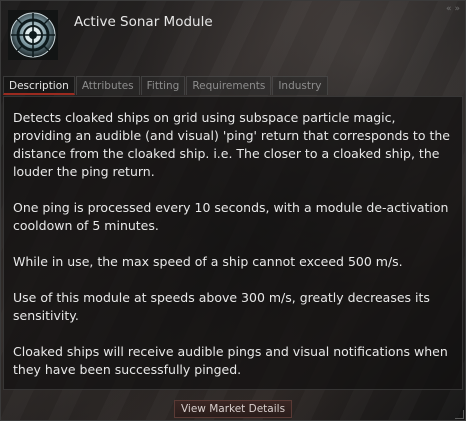 This screenshot has width=466, height=421. What do you see at coordinates (300, 85) in the screenshot?
I see `tab-industry: Industry` at bounding box center [300, 85].